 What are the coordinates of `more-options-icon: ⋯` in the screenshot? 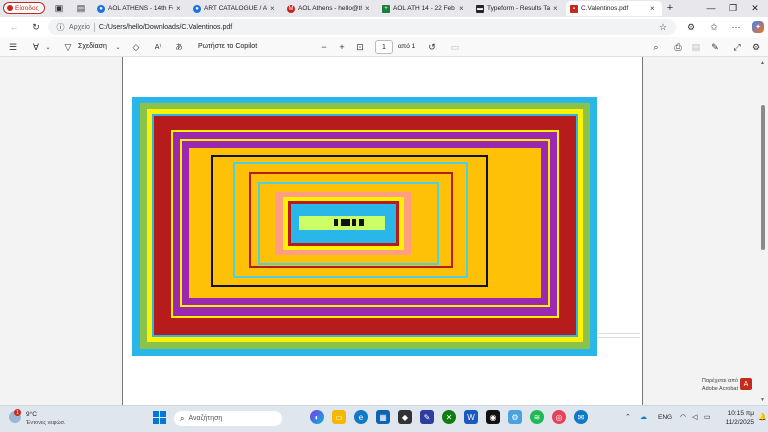 It's located at (736, 27).